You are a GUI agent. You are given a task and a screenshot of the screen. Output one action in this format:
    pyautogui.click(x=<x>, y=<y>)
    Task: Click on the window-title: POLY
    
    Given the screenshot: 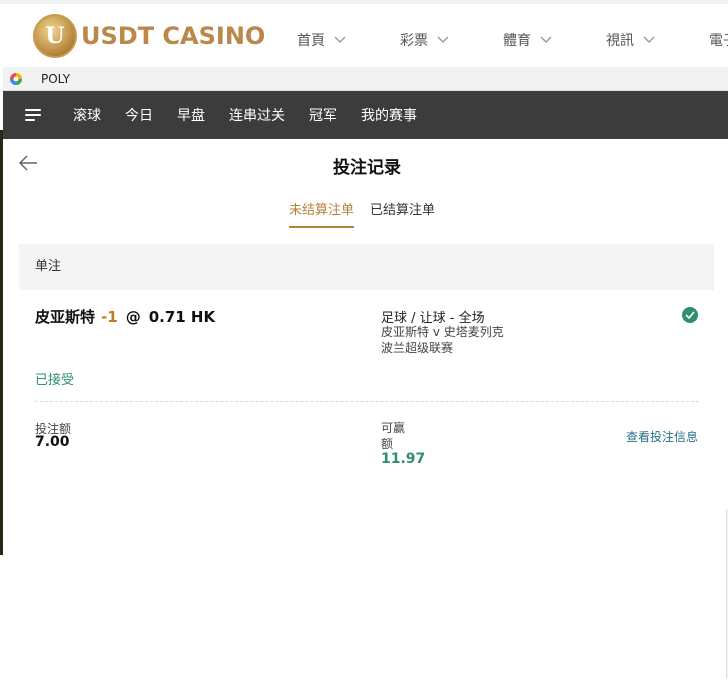 What is the action you would take?
    pyautogui.click(x=56, y=78)
    